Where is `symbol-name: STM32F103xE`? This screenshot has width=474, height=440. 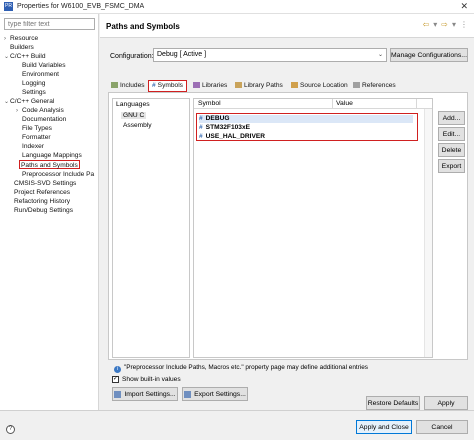
symbol-name: STM32F103xE is located at coordinates (228, 127).